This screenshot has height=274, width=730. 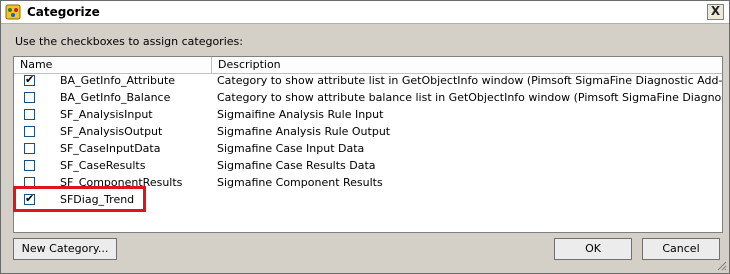 What do you see at coordinates (291, 148) in the screenshot?
I see `category-description: Sigmafine Case Input Data` at bounding box center [291, 148].